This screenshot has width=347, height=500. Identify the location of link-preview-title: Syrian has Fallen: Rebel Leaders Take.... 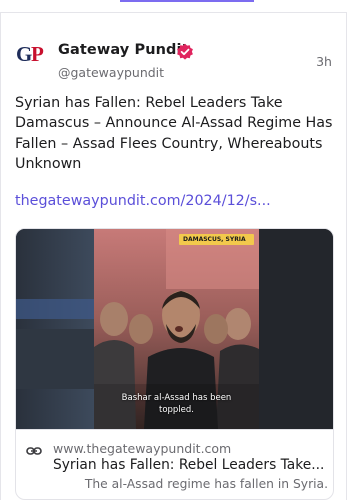
(190, 465).